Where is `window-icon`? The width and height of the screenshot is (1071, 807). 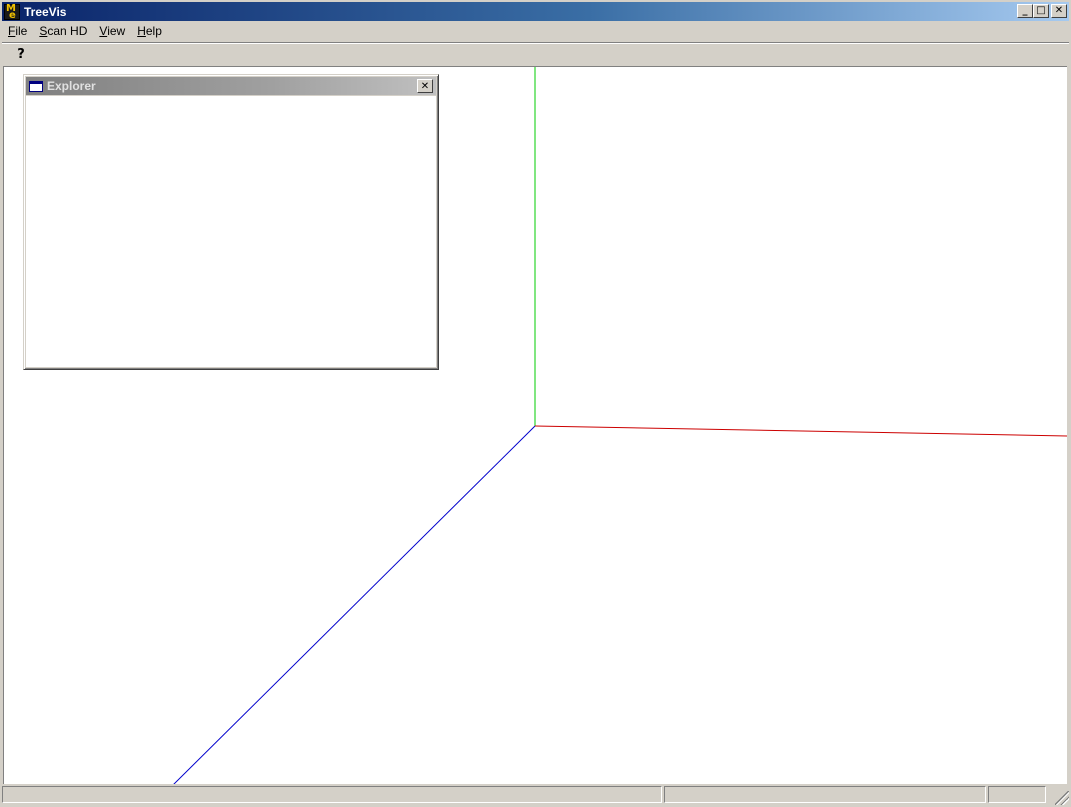
window-icon is located at coordinates (36, 86).